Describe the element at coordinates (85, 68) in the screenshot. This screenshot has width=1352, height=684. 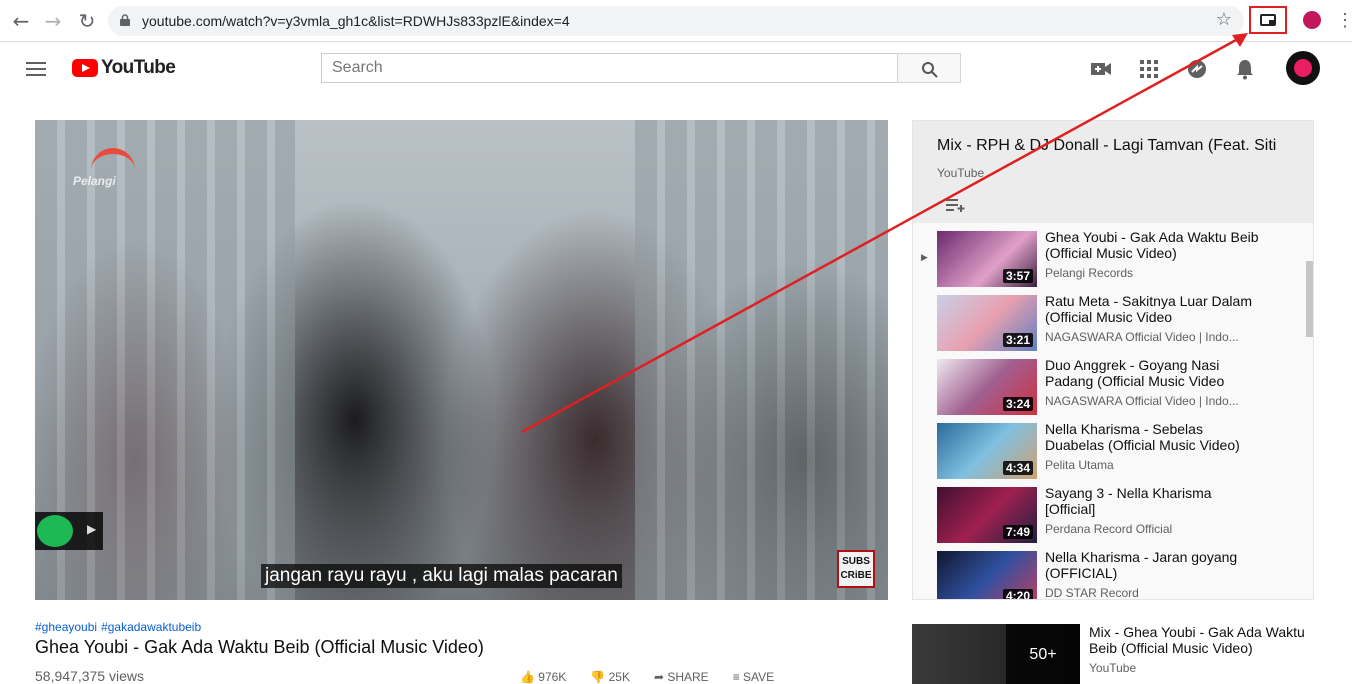
I see `youtube-play-icon` at that location.